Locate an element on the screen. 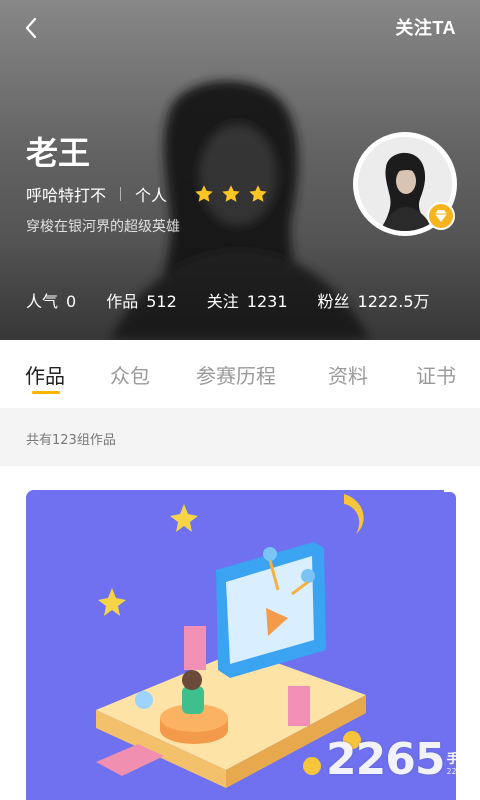 The height and width of the screenshot is (800, 480). follow-button: 关注TA is located at coordinates (425, 27).